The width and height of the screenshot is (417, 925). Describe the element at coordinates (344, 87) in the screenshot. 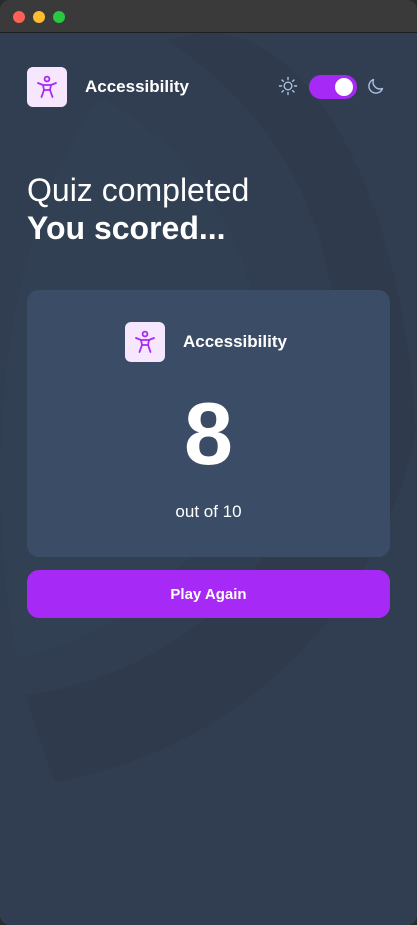

I see `switch-knob` at that location.